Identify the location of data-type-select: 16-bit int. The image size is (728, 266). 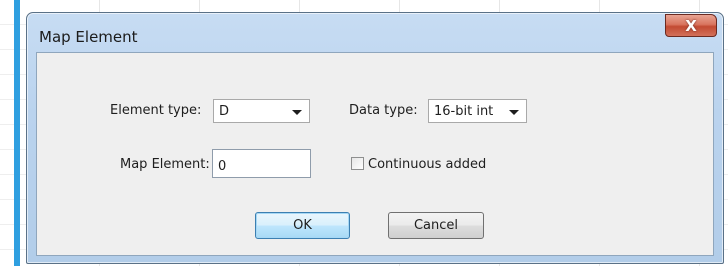
(477, 111).